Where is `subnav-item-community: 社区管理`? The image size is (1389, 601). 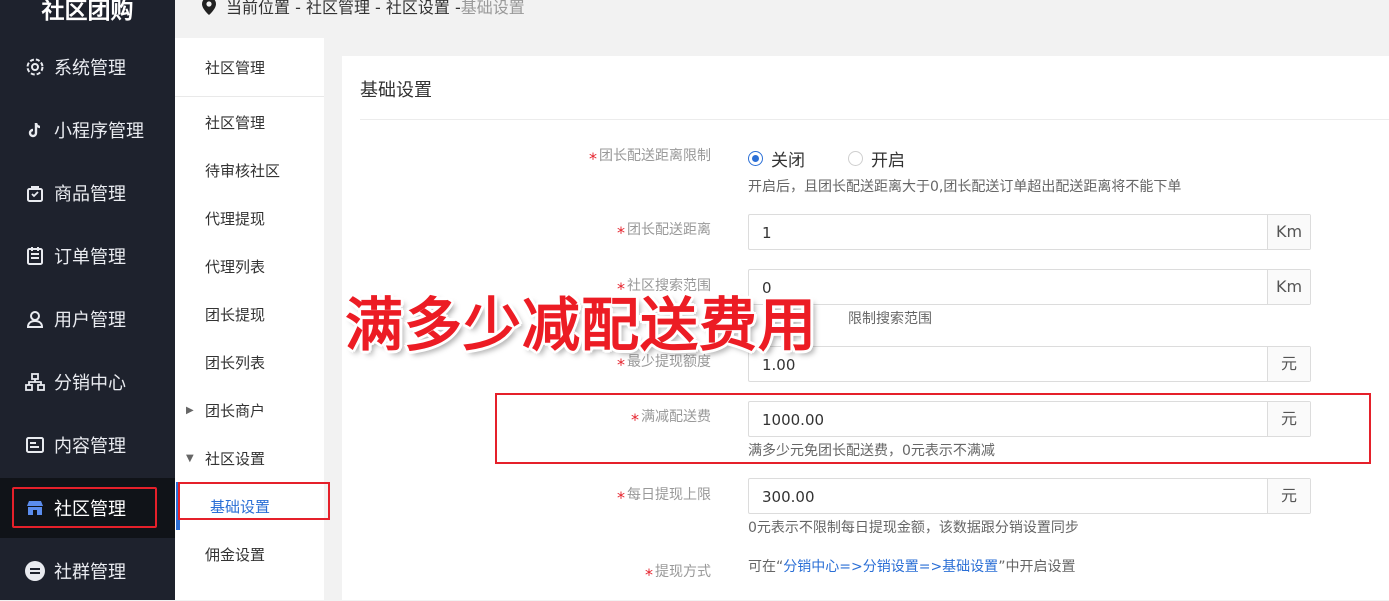 subnav-item-community: 社区管理 is located at coordinates (249, 122).